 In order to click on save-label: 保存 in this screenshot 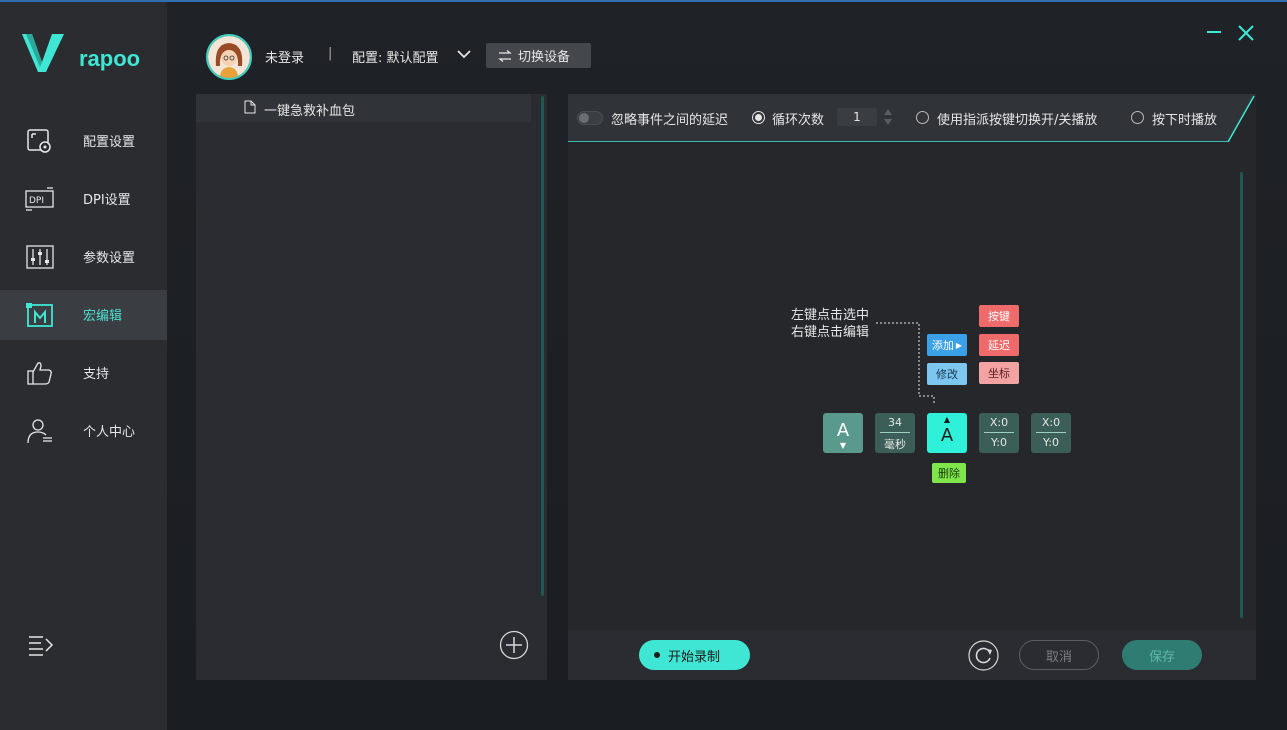, I will do `click(1161, 657)`.